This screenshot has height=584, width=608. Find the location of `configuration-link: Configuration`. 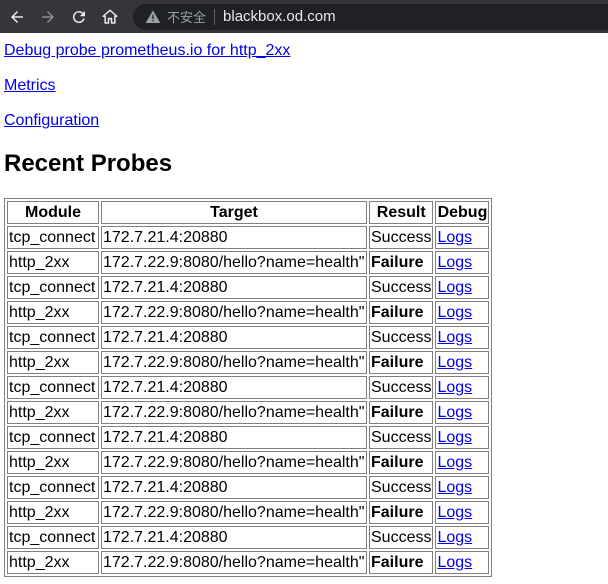

configuration-link: Configuration is located at coordinates (51, 120).